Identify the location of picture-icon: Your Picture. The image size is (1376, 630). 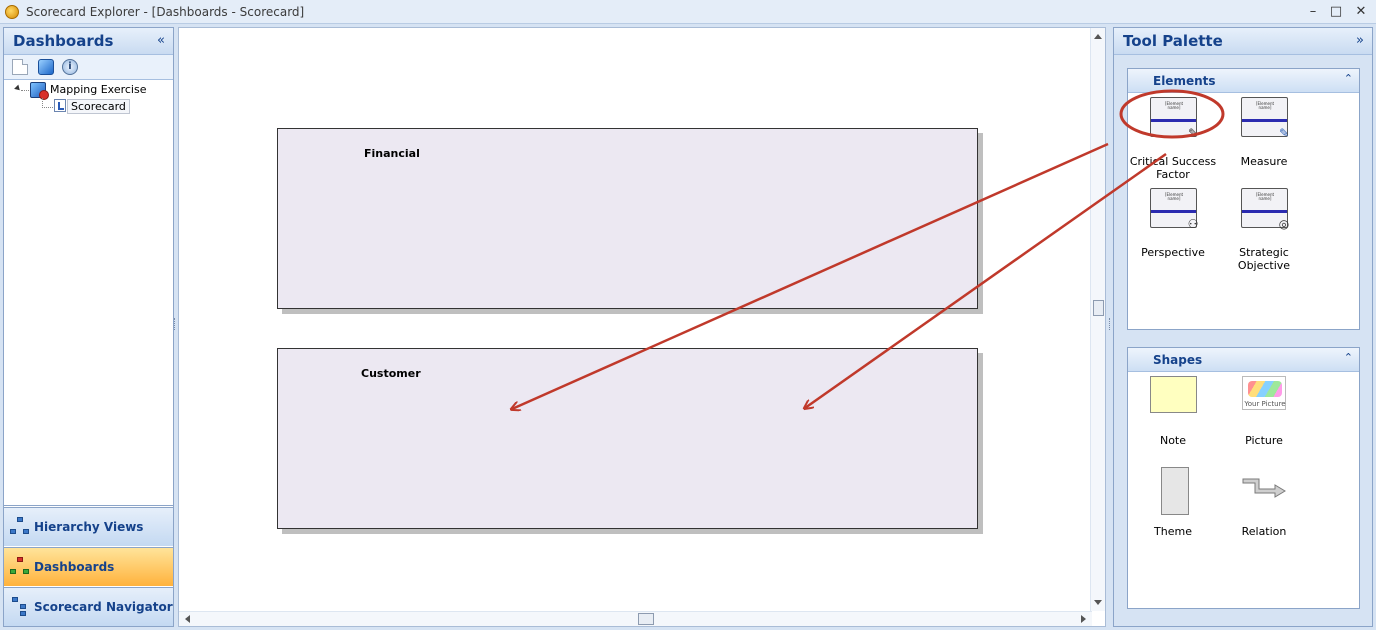
(1264, 393).